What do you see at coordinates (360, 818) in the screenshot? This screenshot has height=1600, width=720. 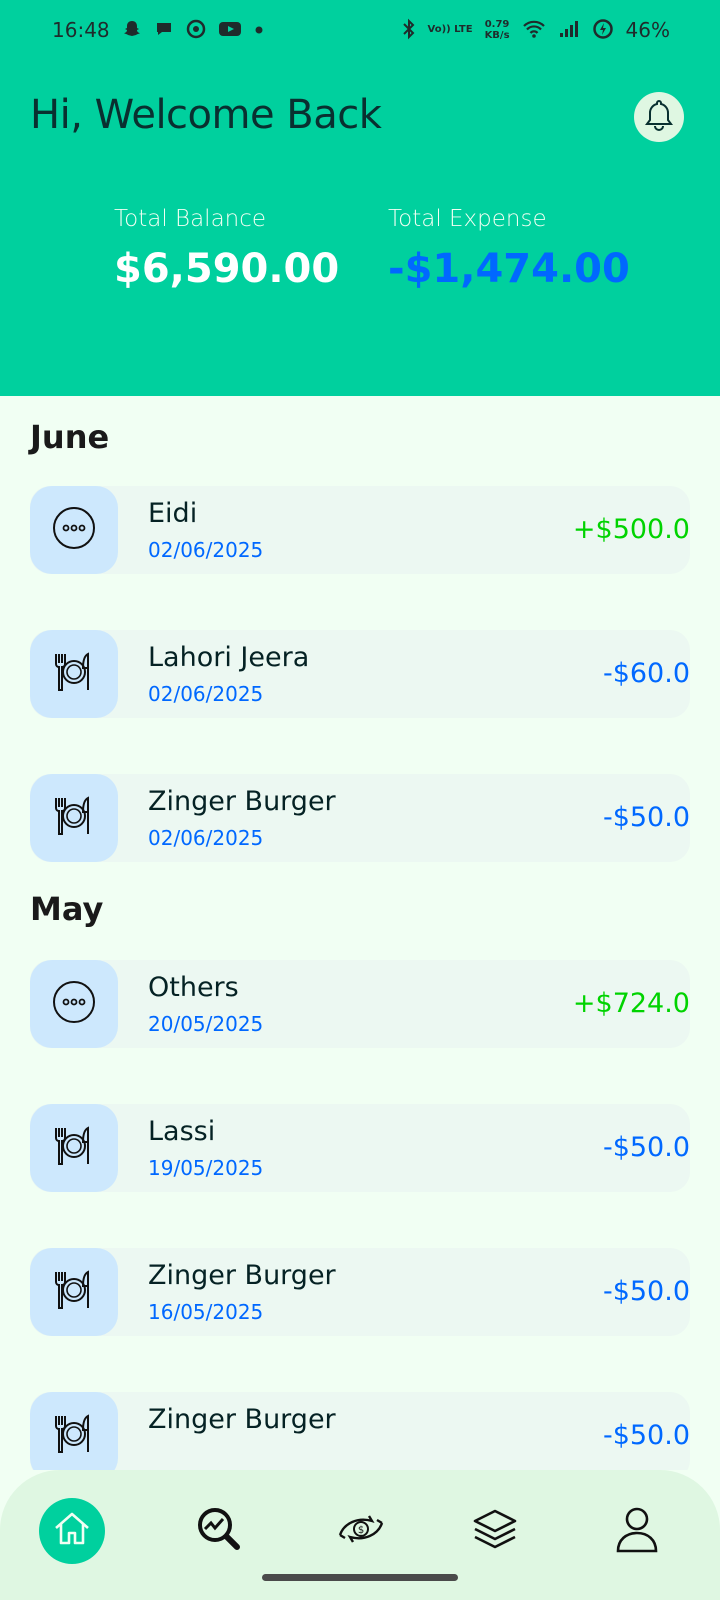 I see `transaction-row: Zinger Burger 02/06/2025 -$50.0` at bounding box center [360, 818].